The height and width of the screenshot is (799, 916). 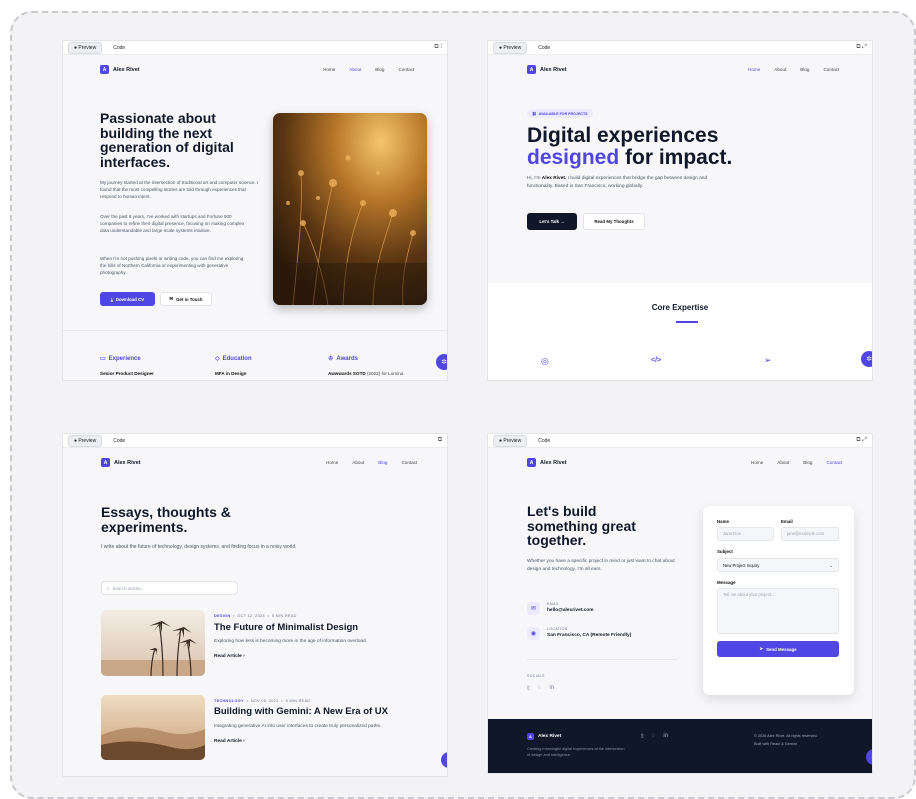 I want to click on post-1-read-link: Read Article ›, so click(x=229, y=656).